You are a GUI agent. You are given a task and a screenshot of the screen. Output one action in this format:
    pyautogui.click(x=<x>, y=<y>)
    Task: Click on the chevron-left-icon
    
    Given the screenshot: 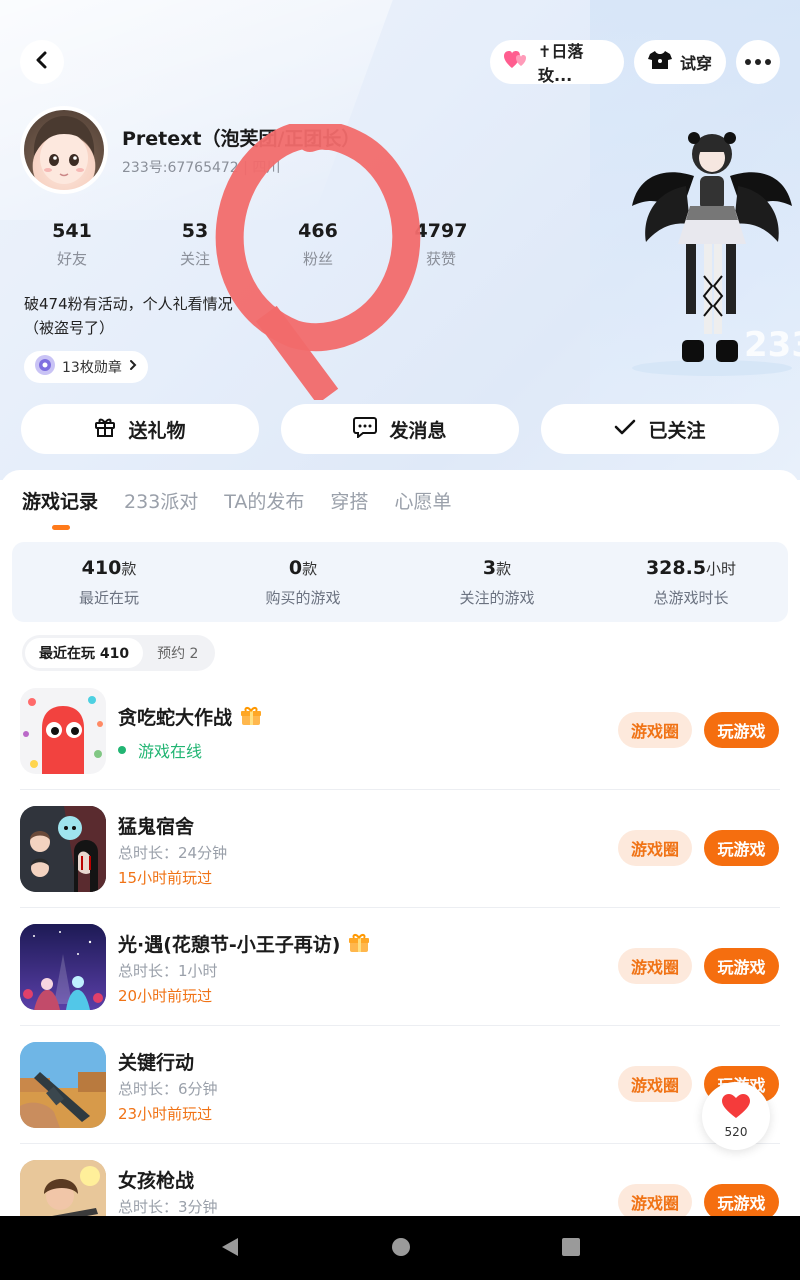 What is the action you would take?
    pyautogui.click(x=42, y=62)
    